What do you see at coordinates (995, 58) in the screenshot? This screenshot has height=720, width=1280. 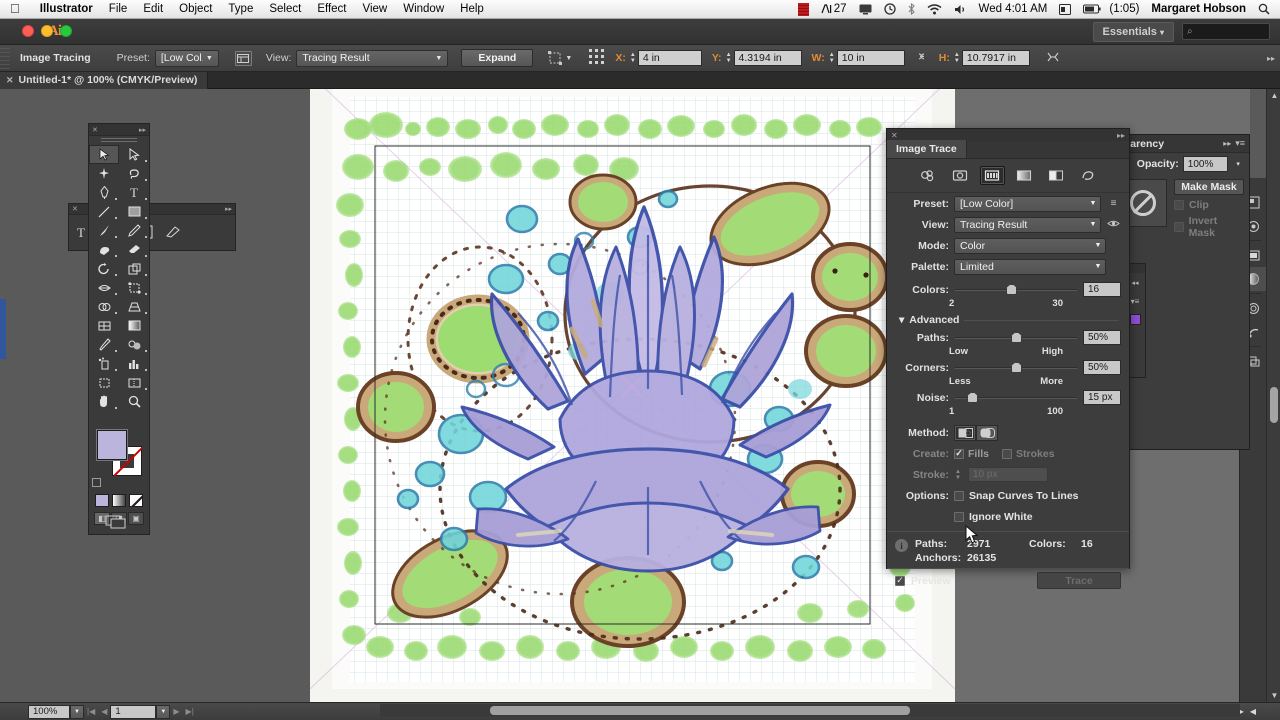 I see `h-input: 10.7917 in` at bounding box center [995, 58].